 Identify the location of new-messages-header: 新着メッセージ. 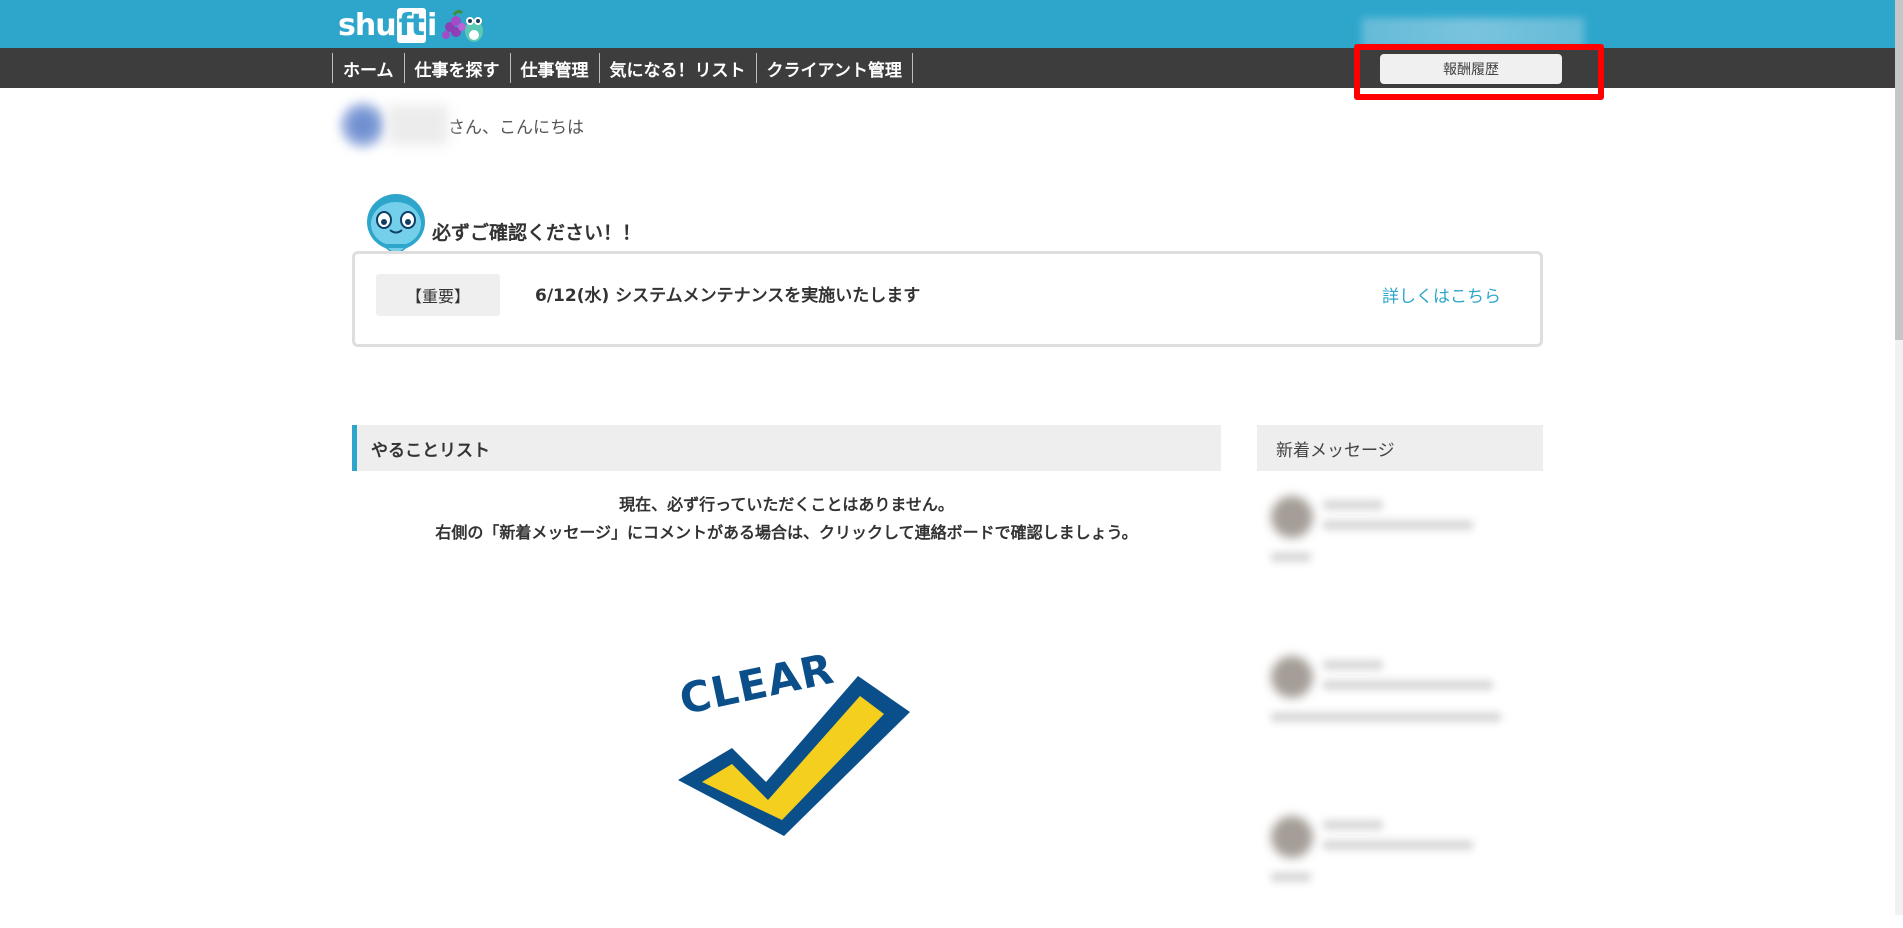
(1400, 448).